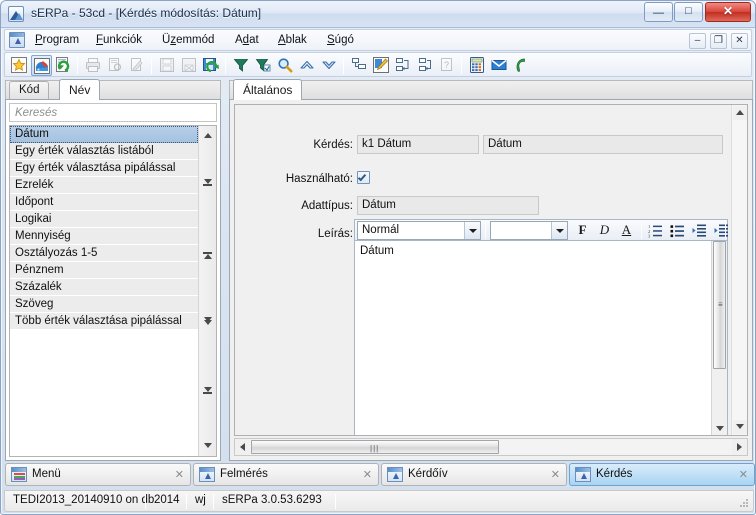  What do you see at coordinates (268, 89) in the screenshot?
I see `tab-altalanos: Általános` at bounding box center [268, 89].